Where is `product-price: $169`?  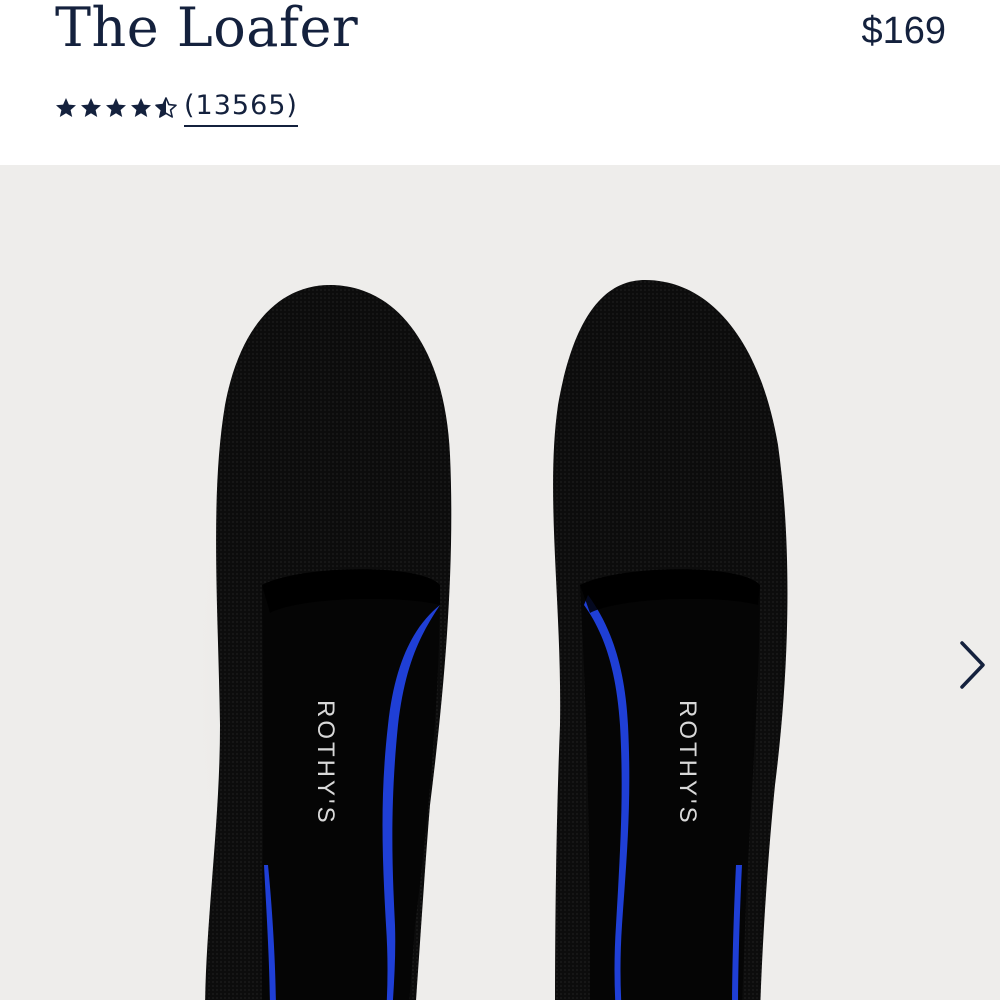 product-price: $169 is located at coordinates (903, 31).